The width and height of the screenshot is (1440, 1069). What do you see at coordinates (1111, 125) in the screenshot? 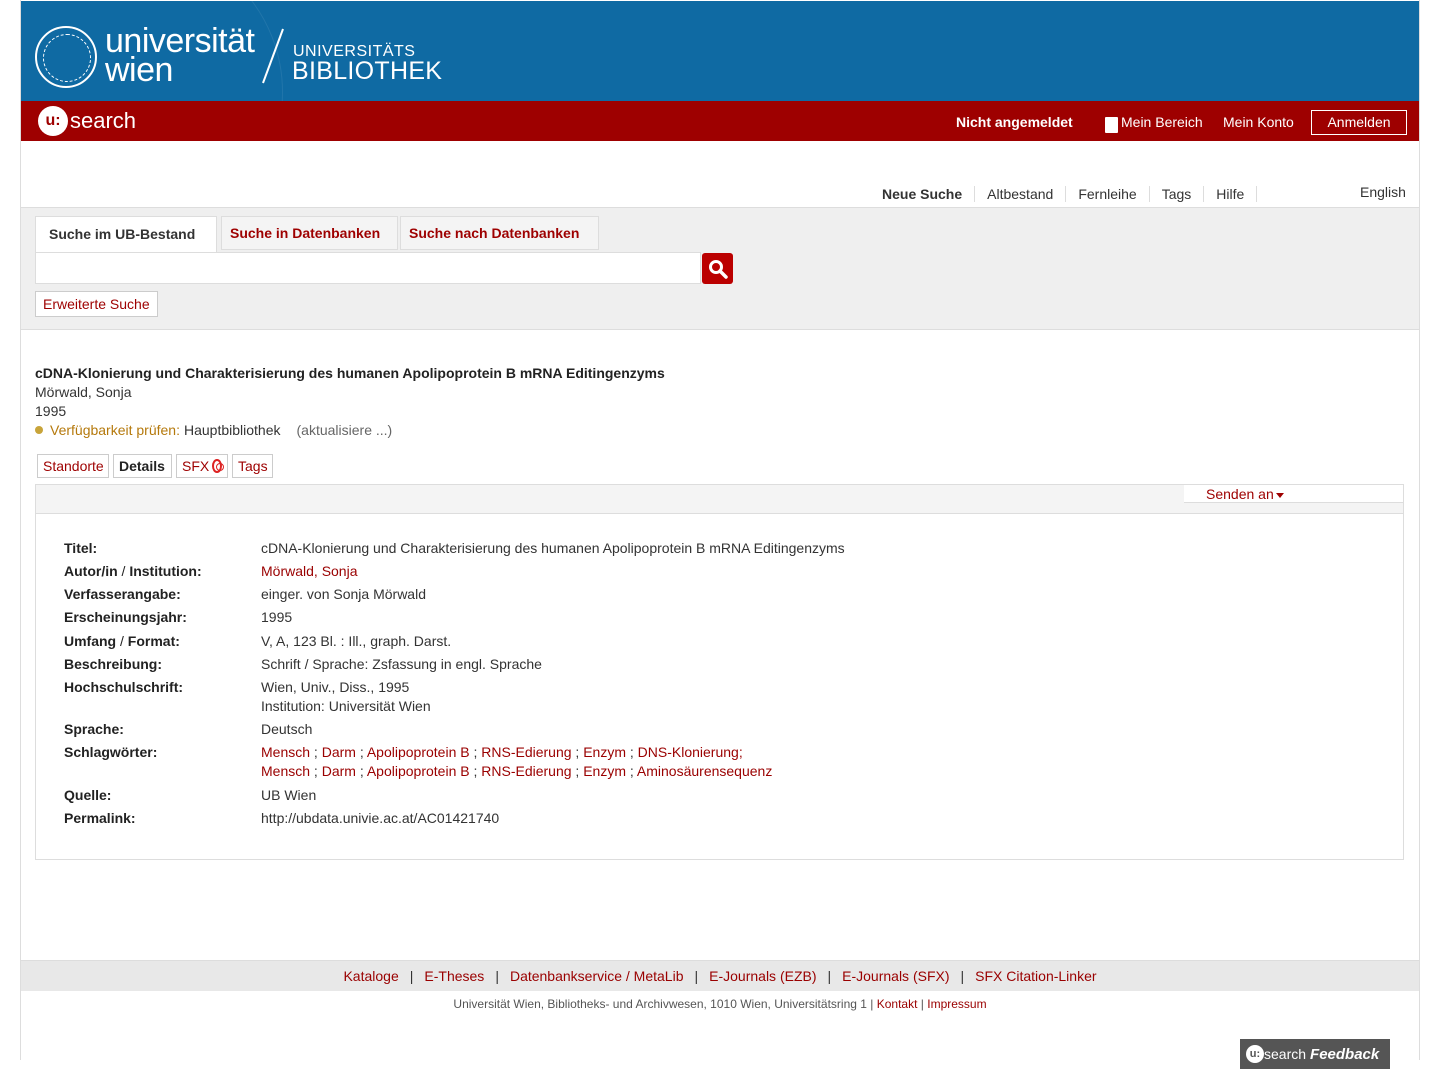
I see `clipboard-icon` at bounding box center [1111, 125].